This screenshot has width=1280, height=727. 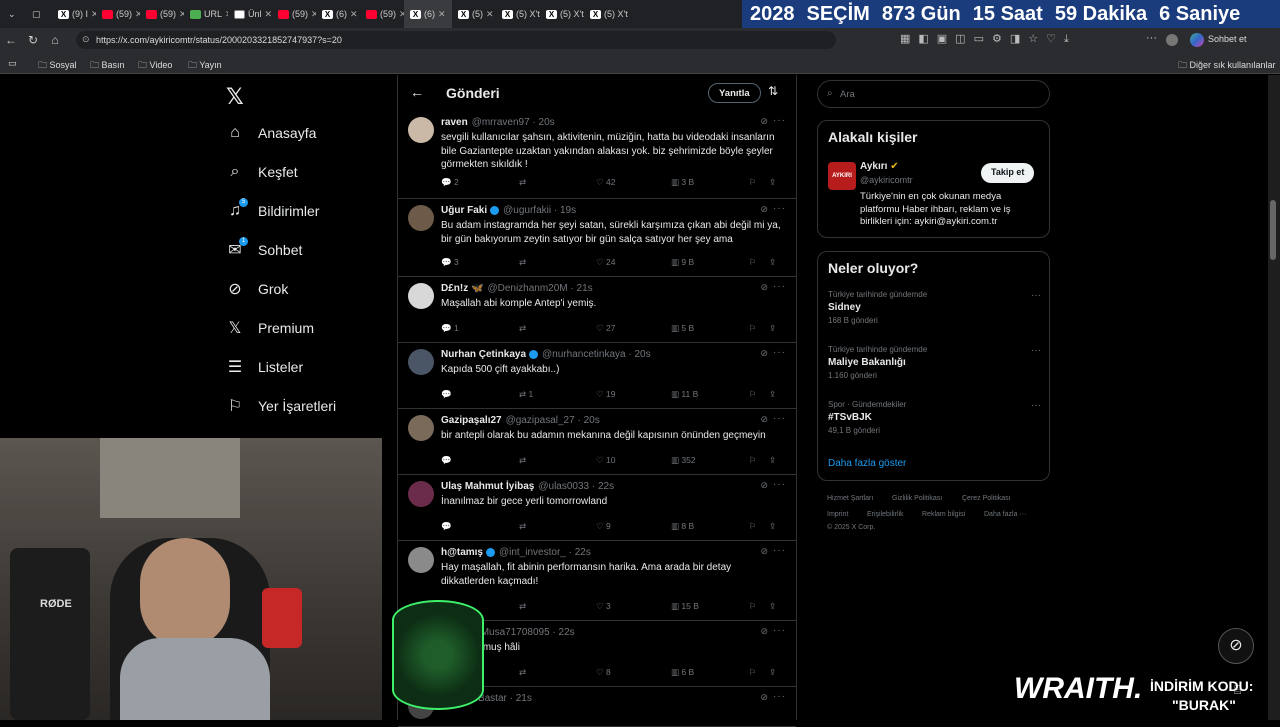 What do you see at coordinates (1273, 230) in the screenshot?
I see `scrollbar-thumb` at bounding box center [1273, 230].